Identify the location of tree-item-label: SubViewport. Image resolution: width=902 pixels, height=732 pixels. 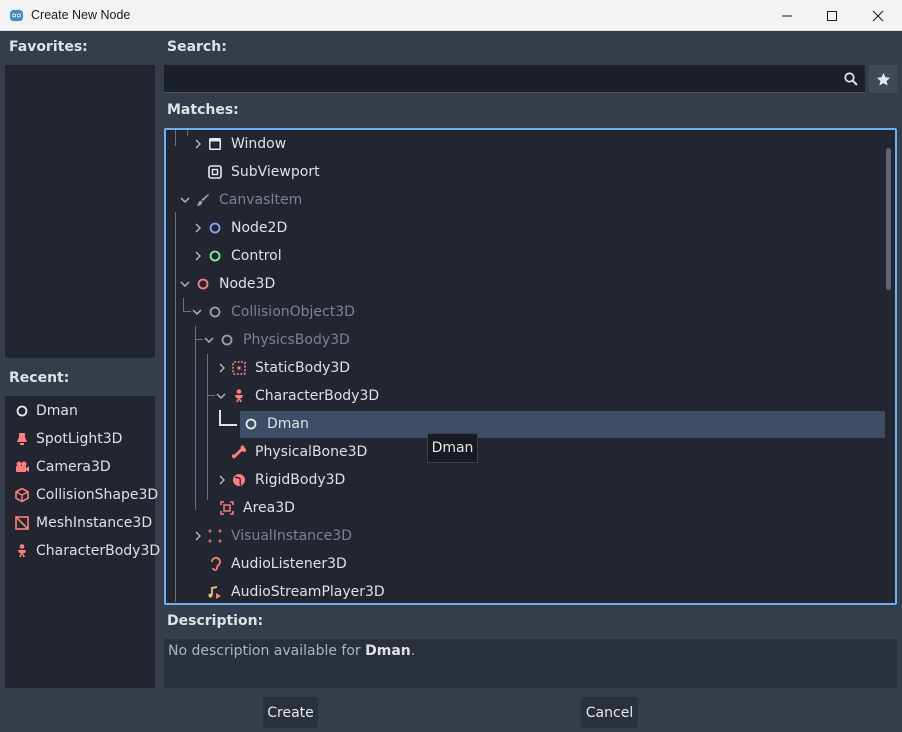
(275, 172).